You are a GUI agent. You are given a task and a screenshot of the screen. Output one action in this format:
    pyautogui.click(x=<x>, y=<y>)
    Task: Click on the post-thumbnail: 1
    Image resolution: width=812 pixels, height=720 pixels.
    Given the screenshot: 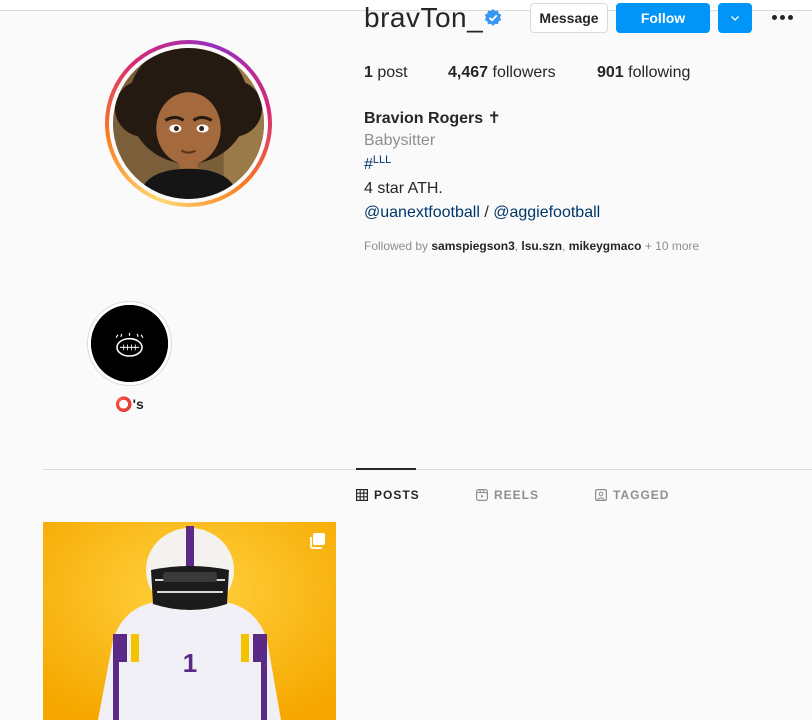 What is the action you would take?
    pyautogui.click(x=189, y=621)
    